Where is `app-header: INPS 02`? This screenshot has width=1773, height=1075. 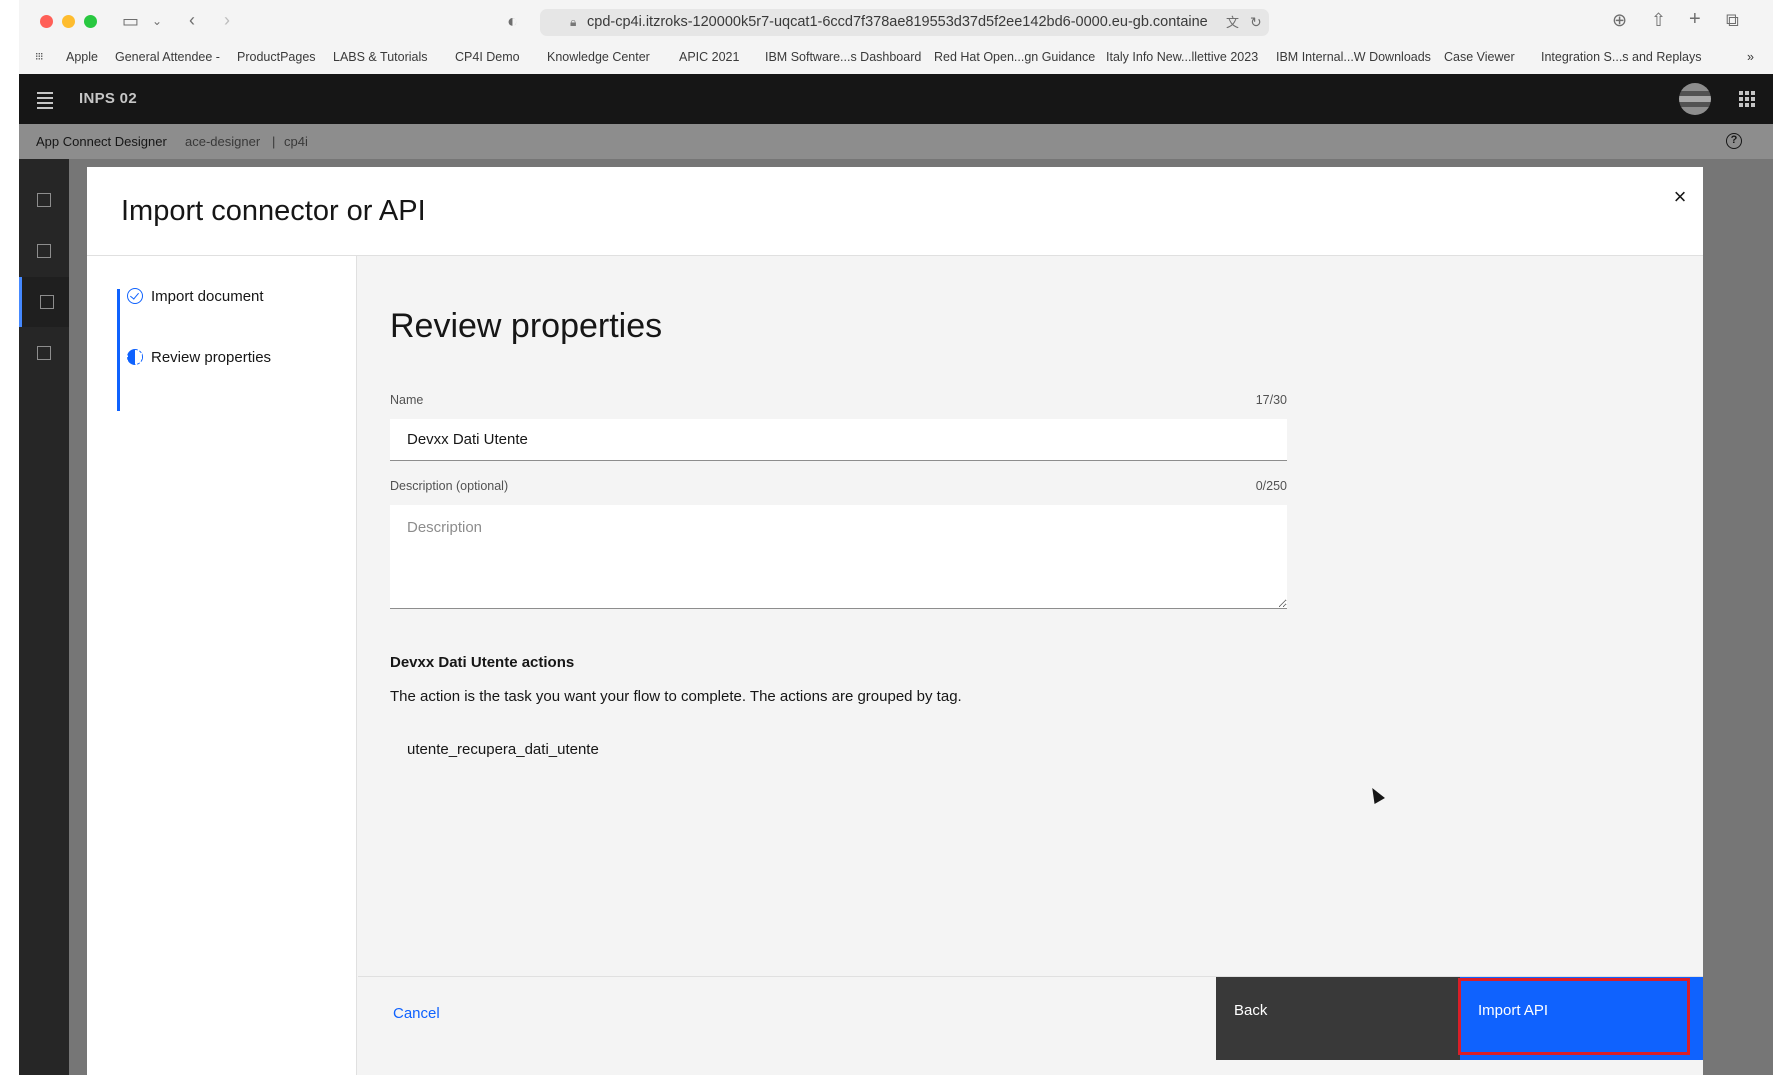 app-header: INPS 02 is located at coordinates (896, 99).